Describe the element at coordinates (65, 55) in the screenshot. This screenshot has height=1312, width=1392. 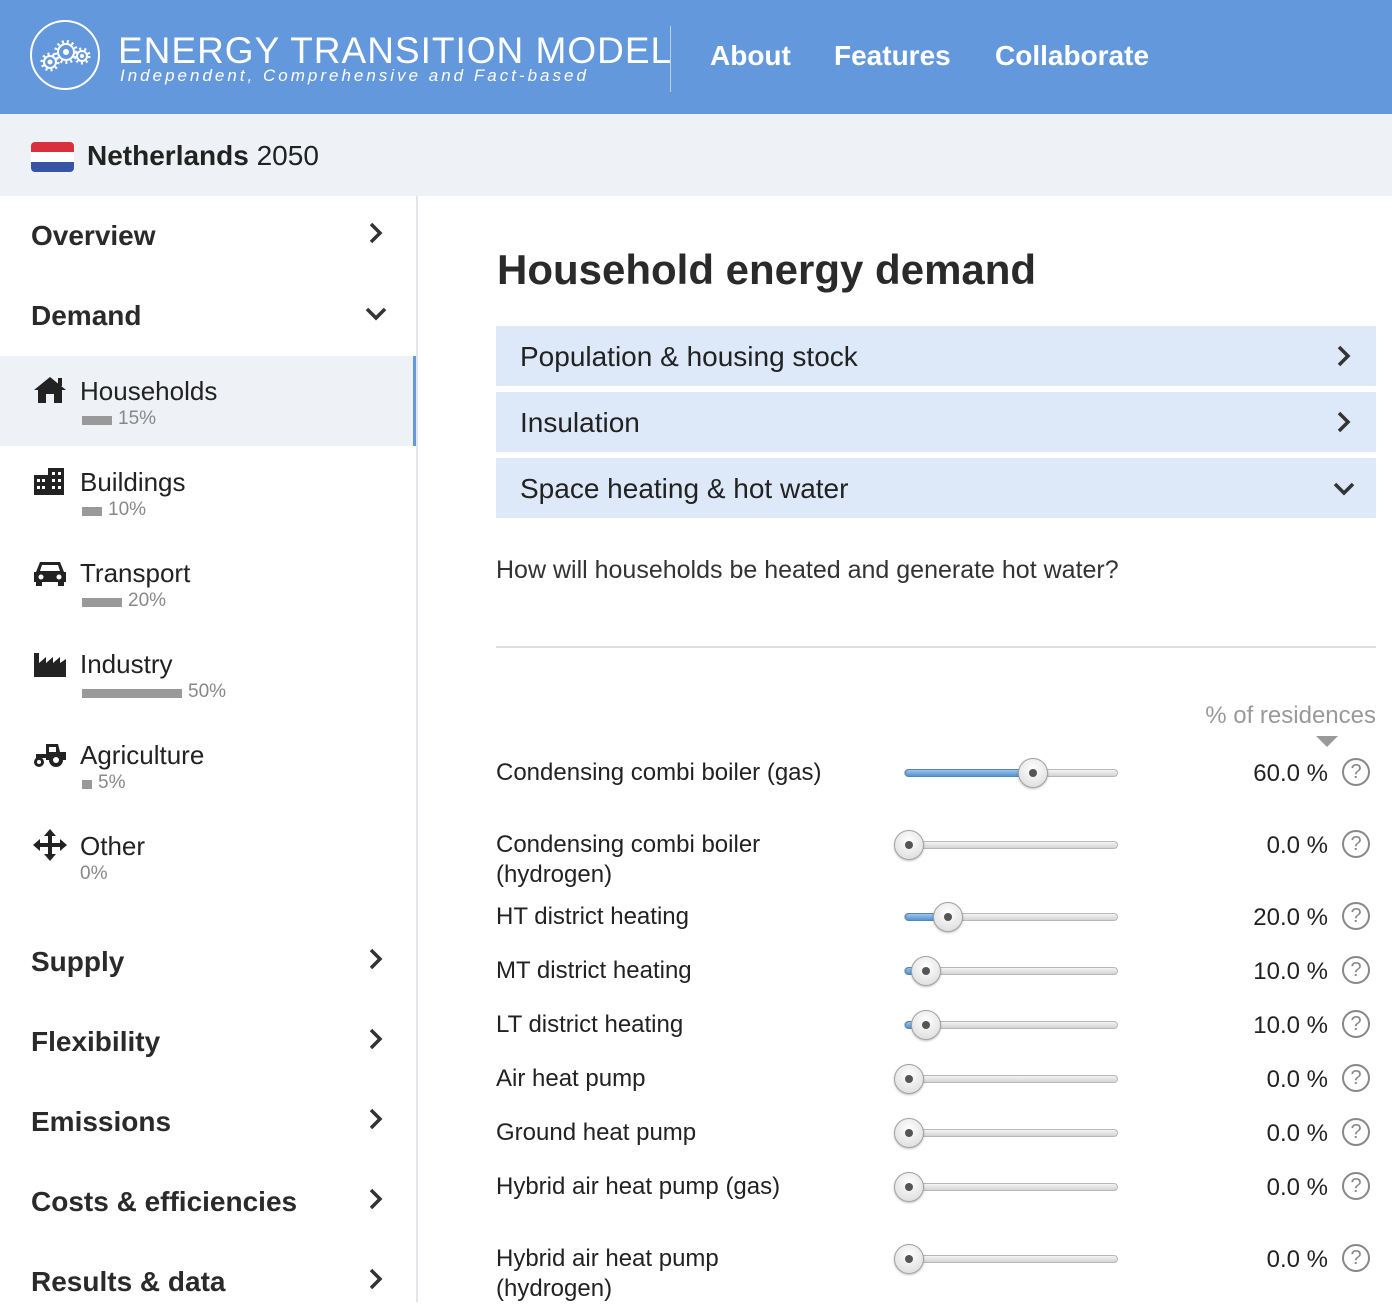
I see `gears-logo-icon` at that location.